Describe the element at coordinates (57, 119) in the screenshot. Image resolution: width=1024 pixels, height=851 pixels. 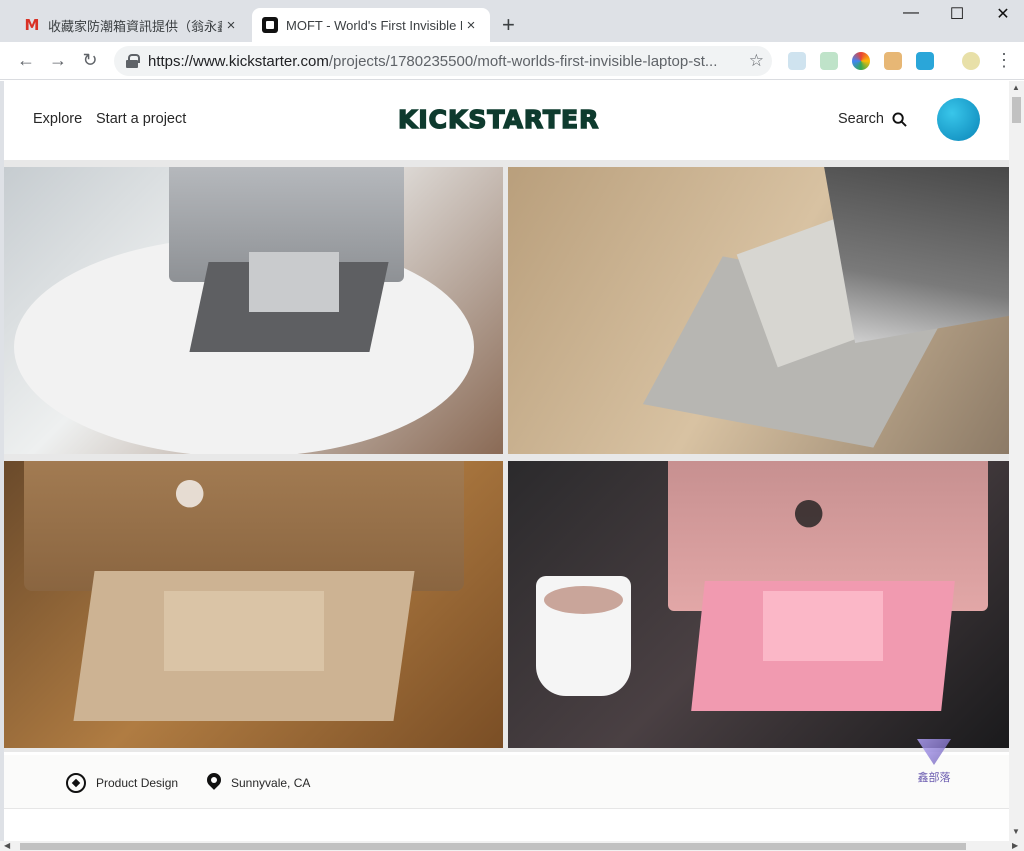
I see `explore-link: Explore` at that location.